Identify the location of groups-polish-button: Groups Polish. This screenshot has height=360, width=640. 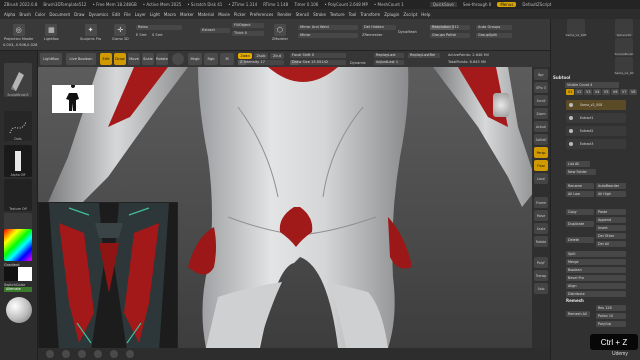
(450, 35).